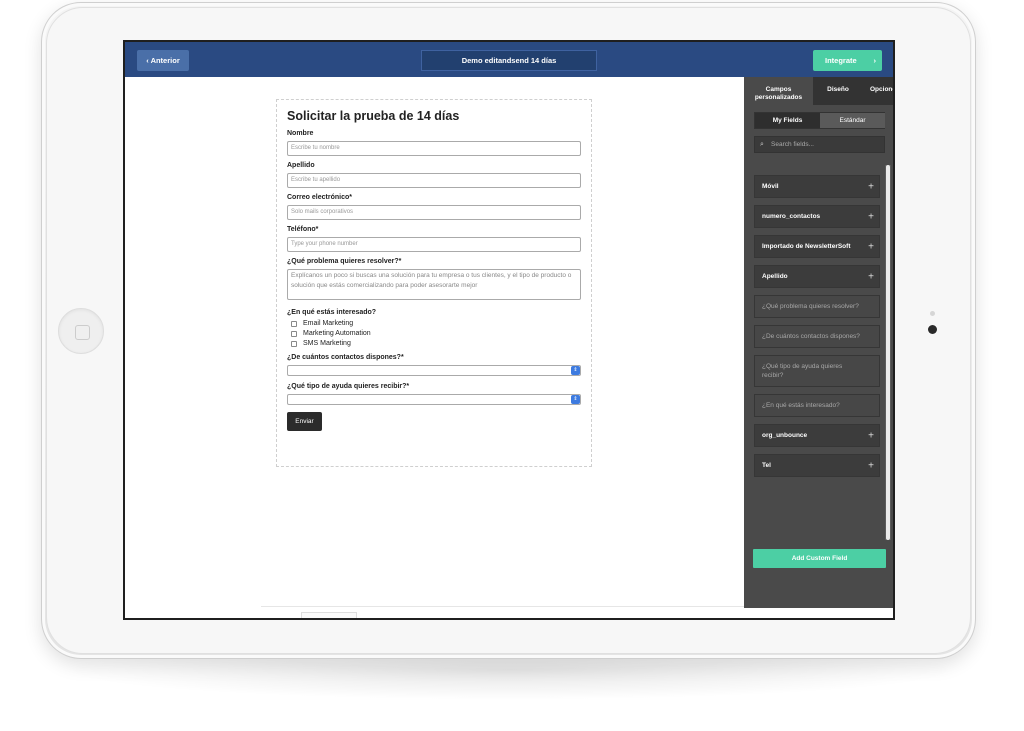 Image resolution: width=1024 pixels, height=731 pixels. I want to click on field-item-ayuda: ¿Qué tipo de ayuda quieres recibir?, so click(817, 371).